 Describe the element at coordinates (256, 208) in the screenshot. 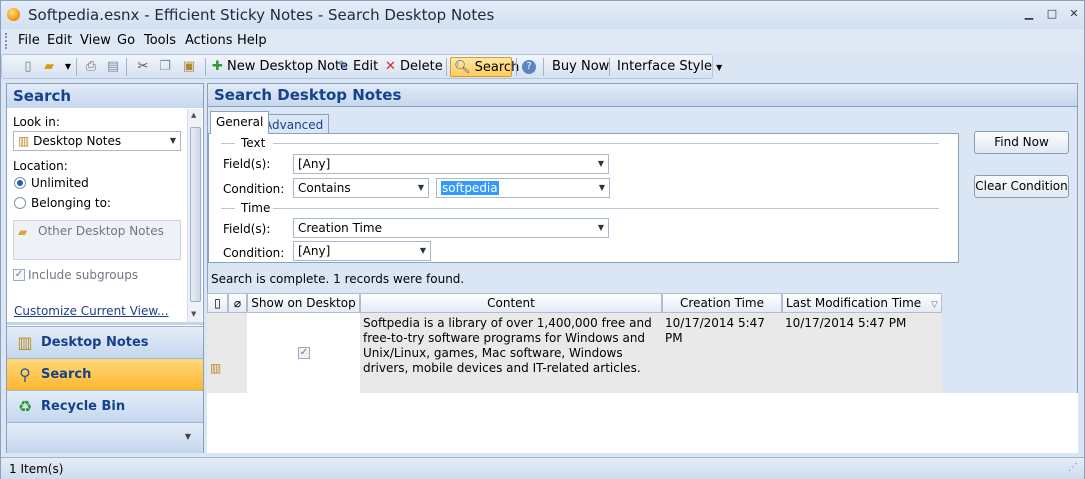

I see `time-group-label: Time` at that location.